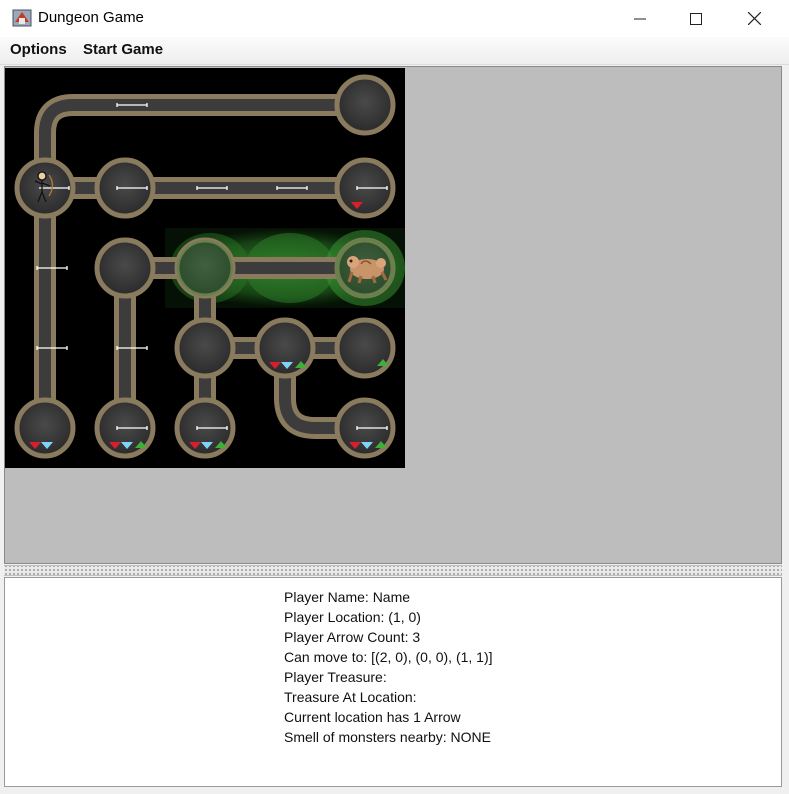  I want to click on split-pane-divider, so click(393, 570).